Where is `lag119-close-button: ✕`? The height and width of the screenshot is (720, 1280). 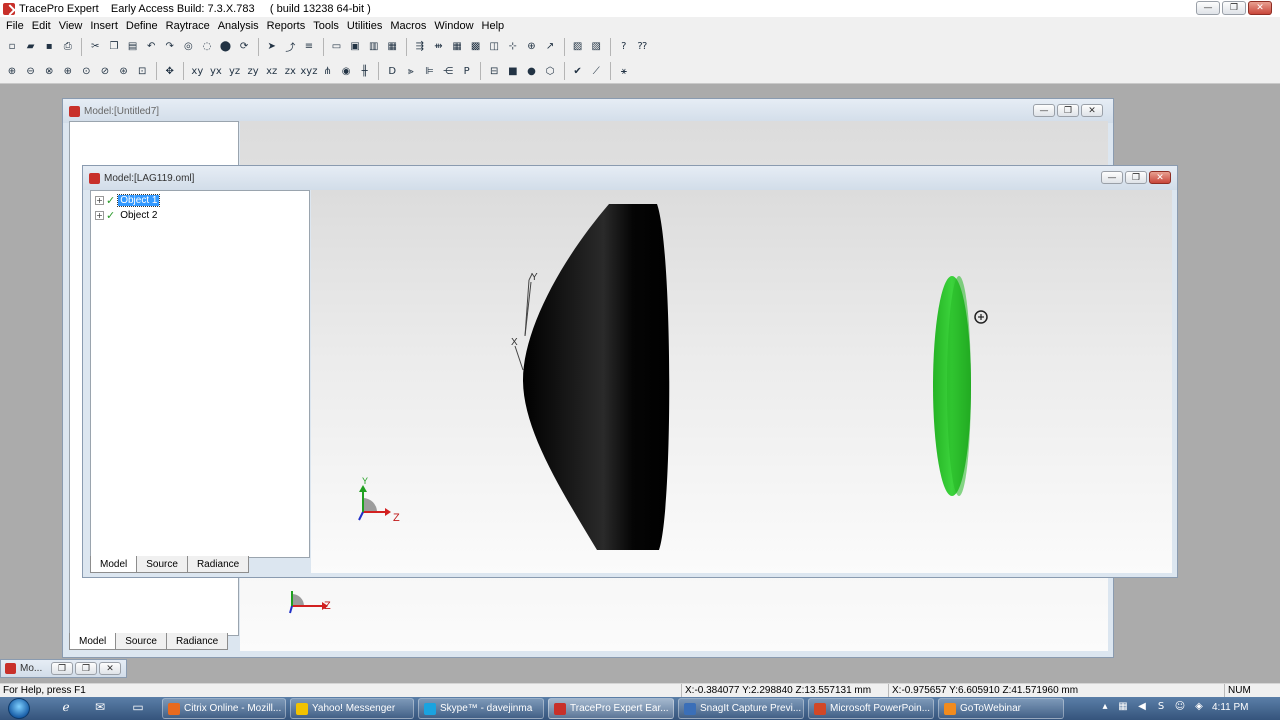 lag119-close-button: ✕ is located at coordinates (1160, 177).